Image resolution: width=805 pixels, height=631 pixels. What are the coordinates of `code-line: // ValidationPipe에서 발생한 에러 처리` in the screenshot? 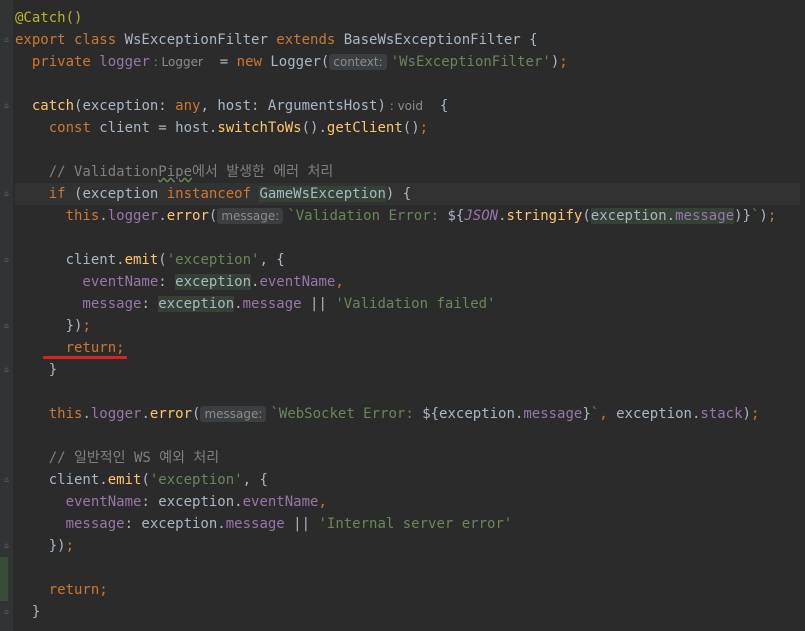 It's located at (407, 172).